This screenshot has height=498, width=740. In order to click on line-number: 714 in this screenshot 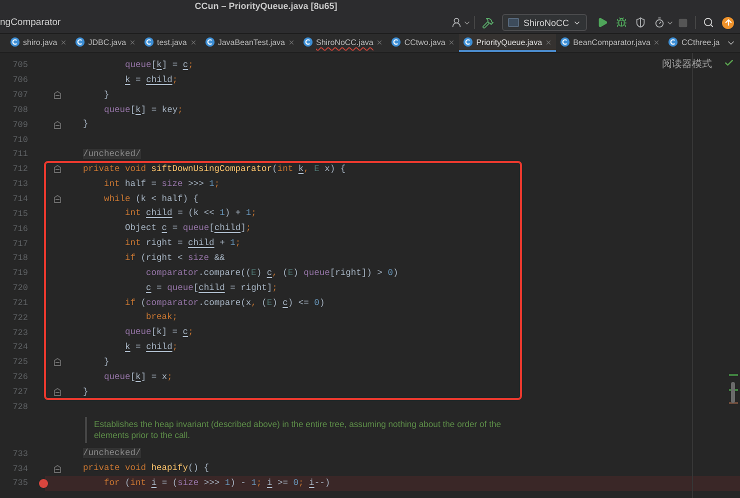, I will do `click(20, 199)`.